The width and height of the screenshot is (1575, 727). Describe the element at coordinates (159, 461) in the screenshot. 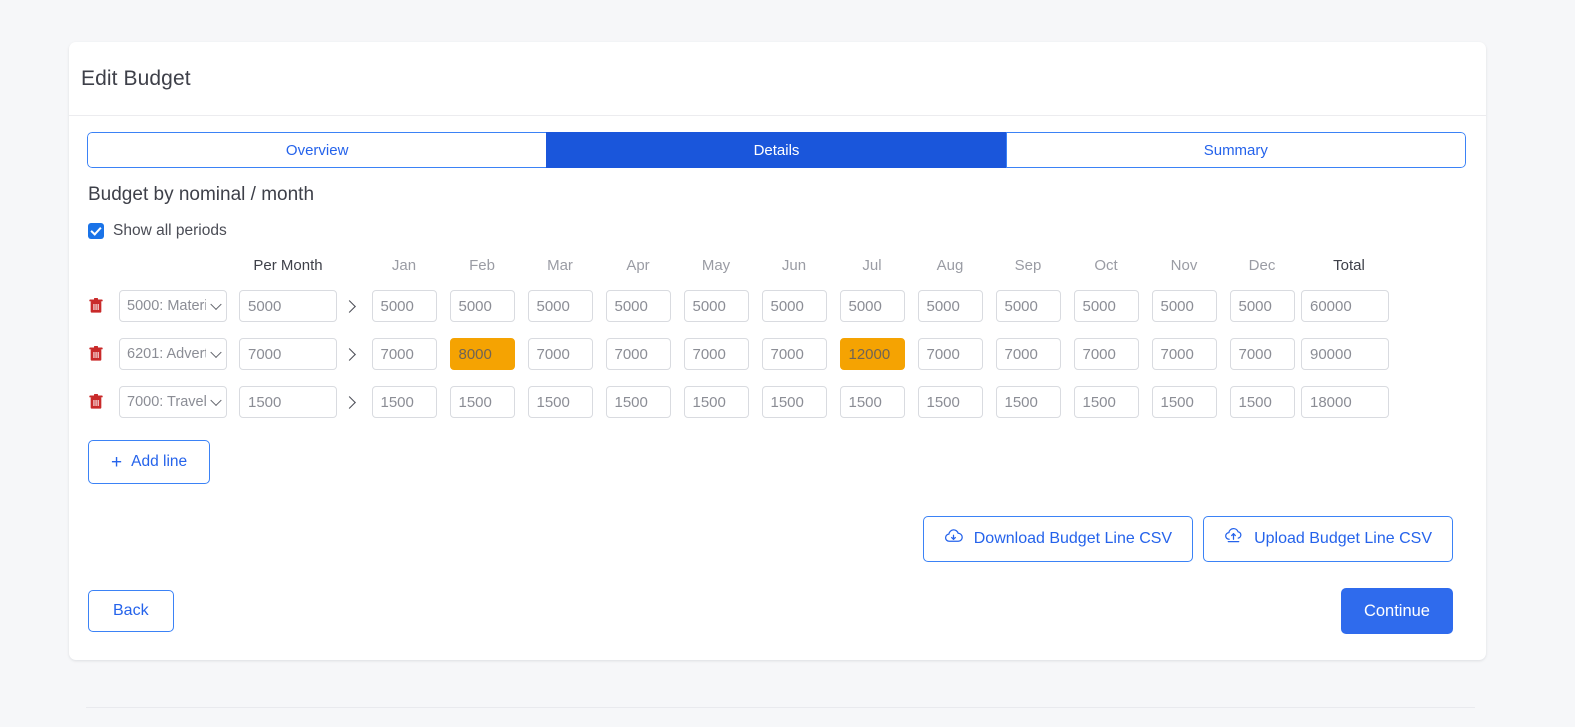

I see `add-line-label: Add line` at that location.